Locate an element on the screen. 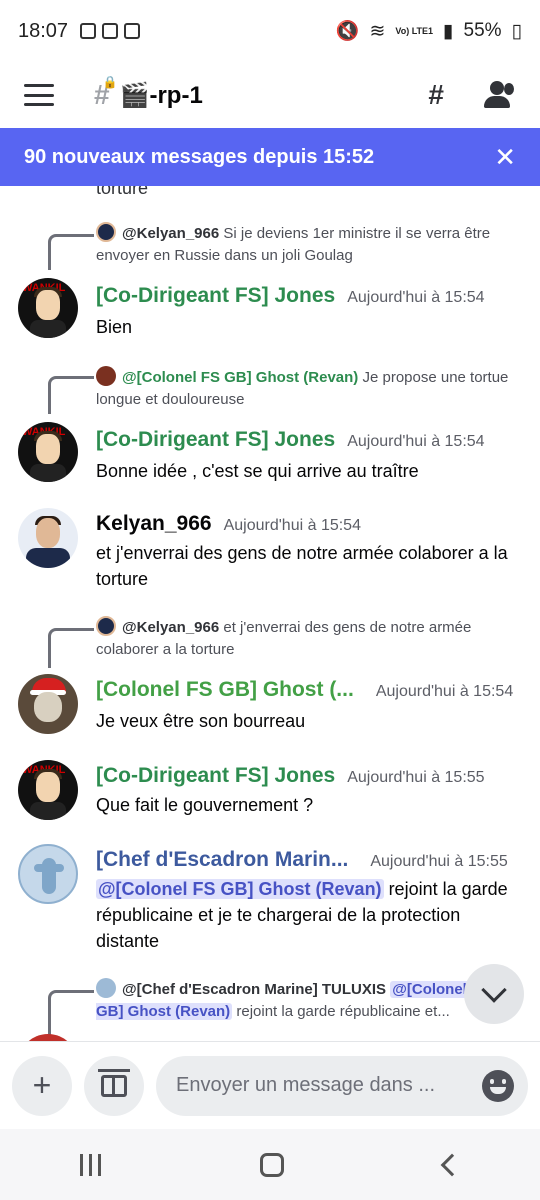 This screenshot has width=540, height=1200. channel-name: 🎬-rp-1 is located at coordinates (161, 95).